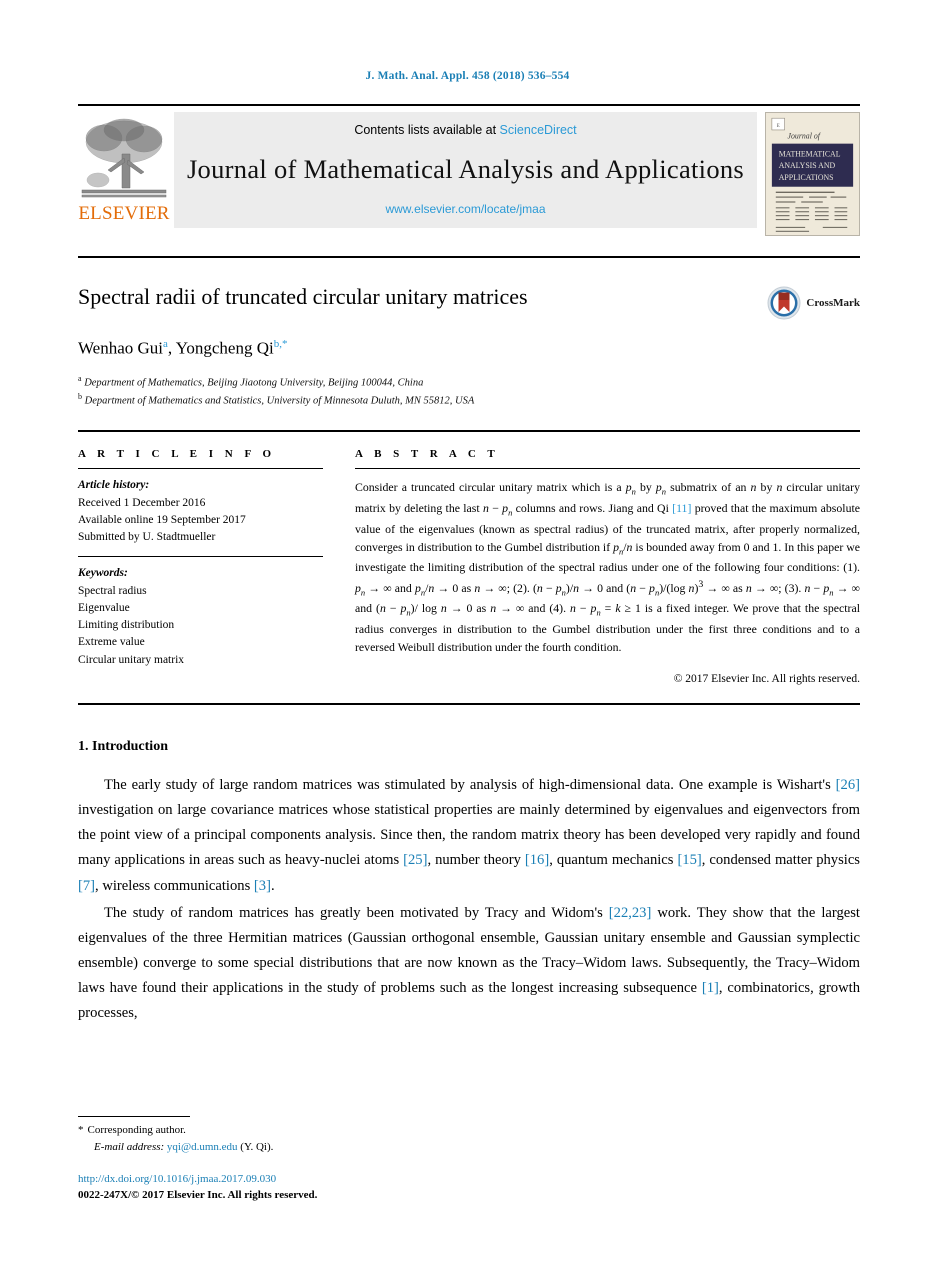  I want to click on email-note: E-mail address: yqi@d.umn.edu (Y. Qi)., so click(477, 1147).